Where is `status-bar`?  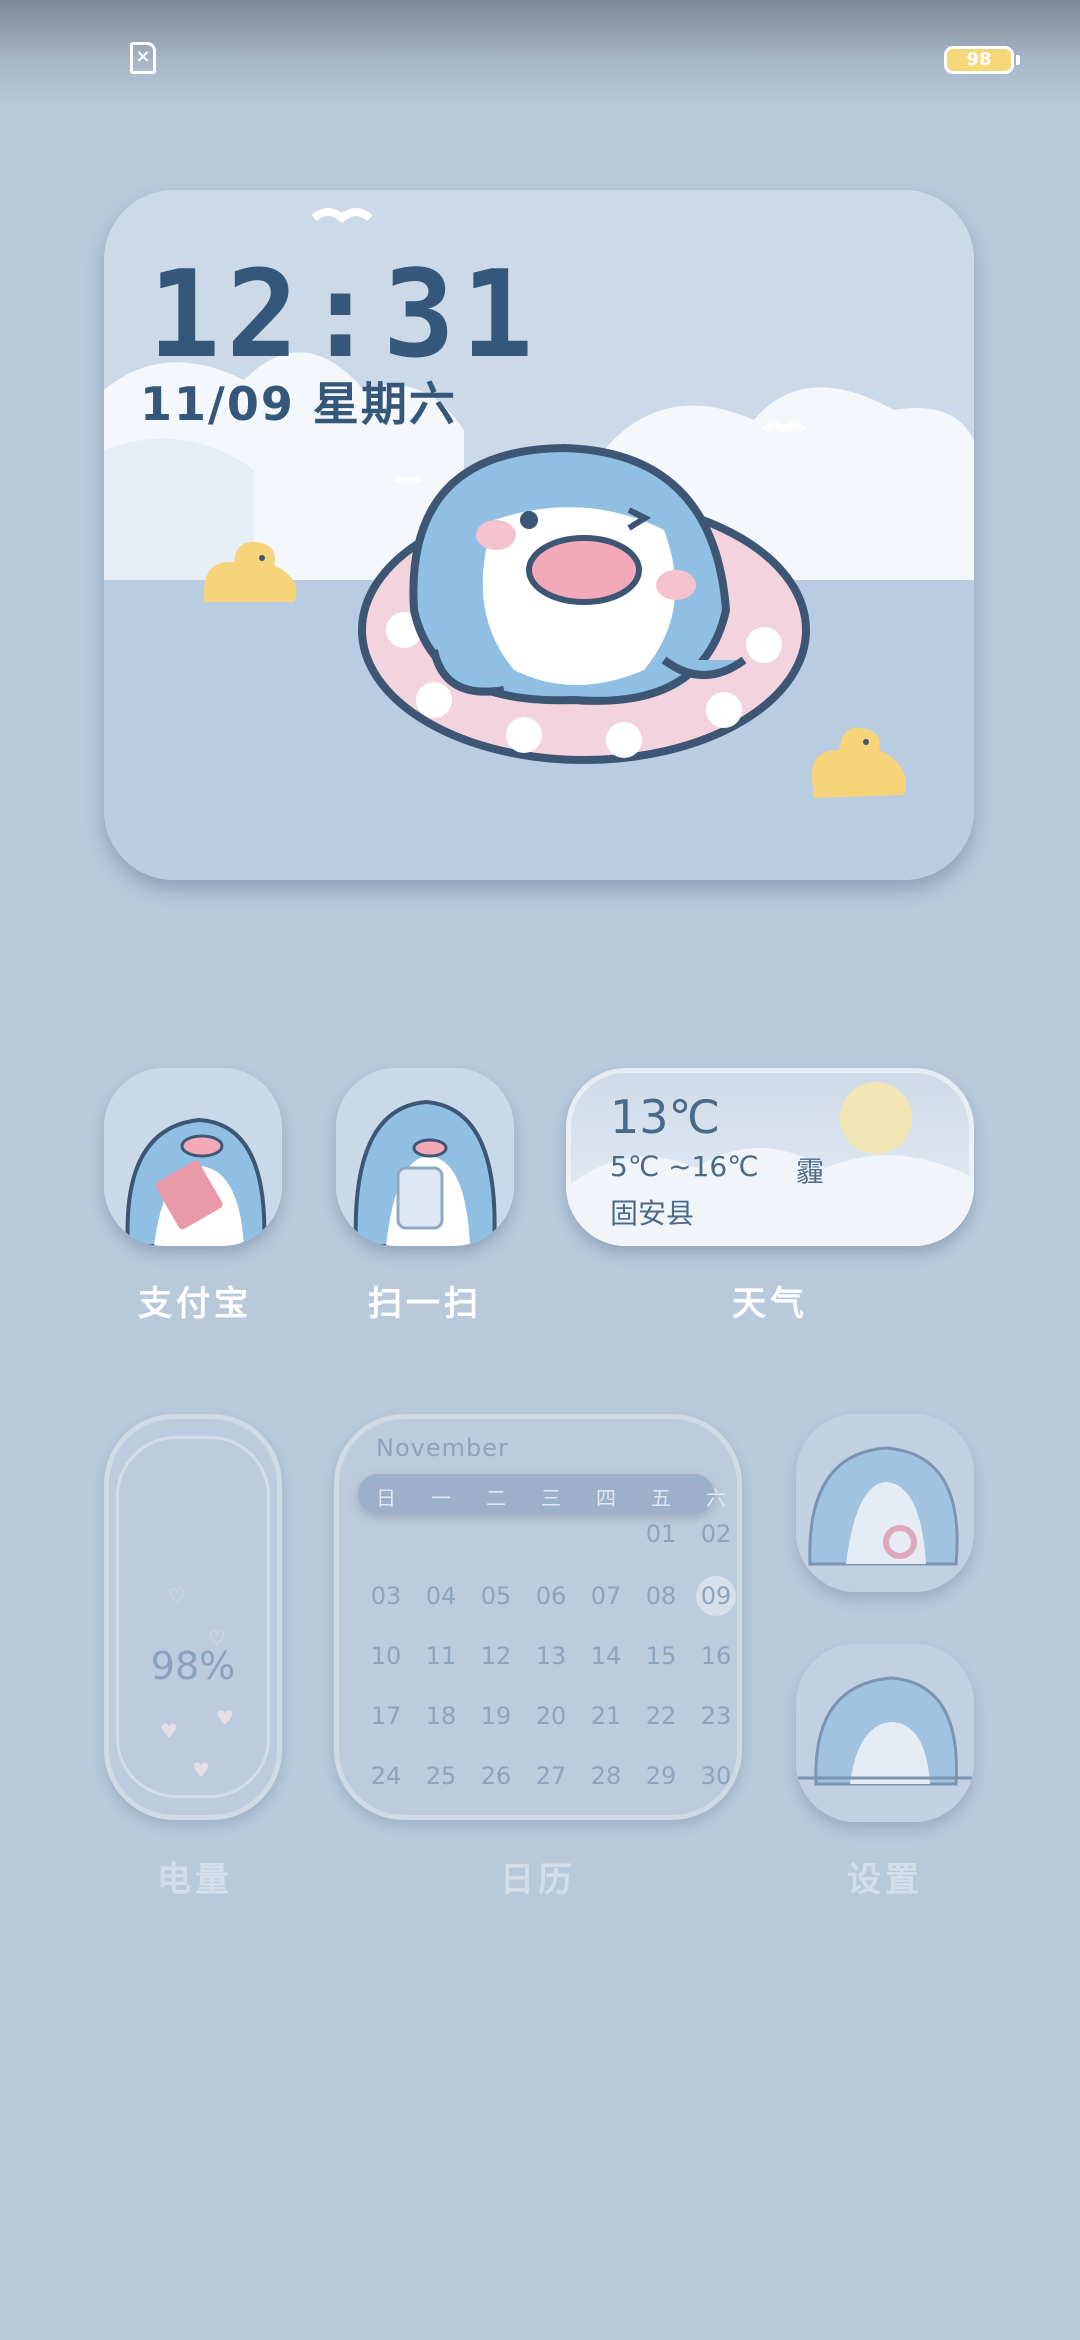
status-bar is located at coordinates (540, 55).